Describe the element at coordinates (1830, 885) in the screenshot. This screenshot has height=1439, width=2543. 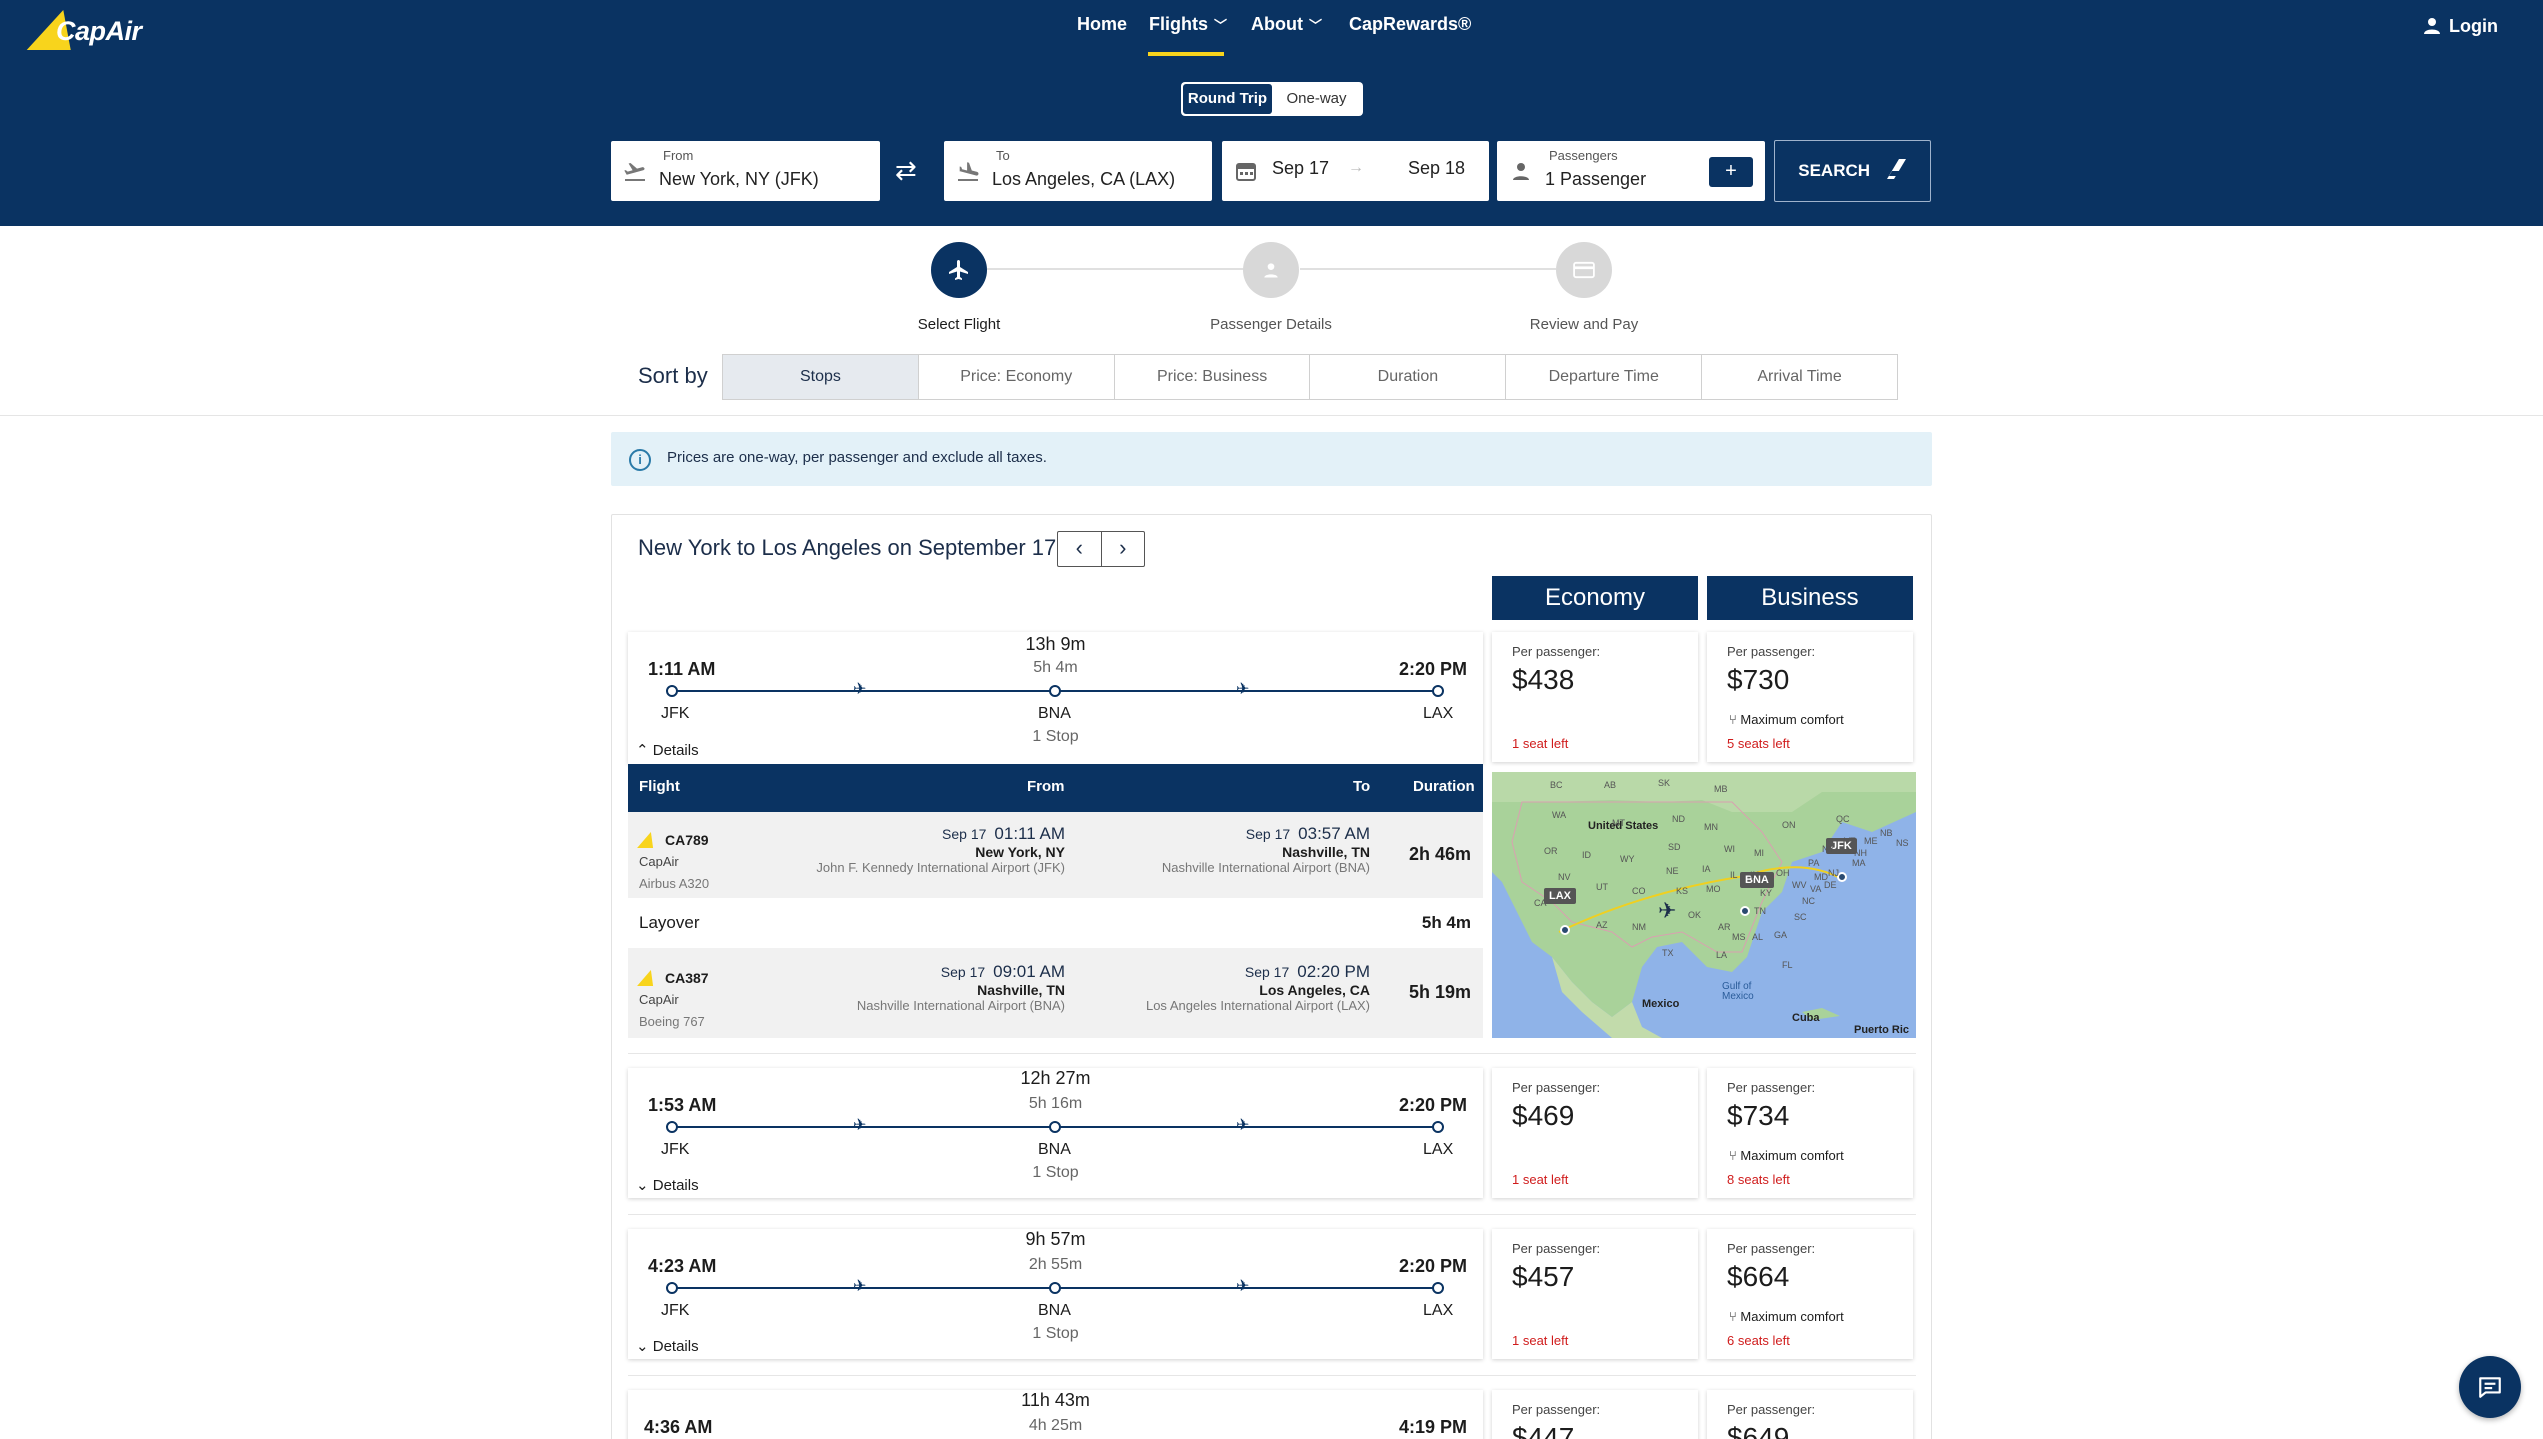
I see `map-state-label: DE` at that location.